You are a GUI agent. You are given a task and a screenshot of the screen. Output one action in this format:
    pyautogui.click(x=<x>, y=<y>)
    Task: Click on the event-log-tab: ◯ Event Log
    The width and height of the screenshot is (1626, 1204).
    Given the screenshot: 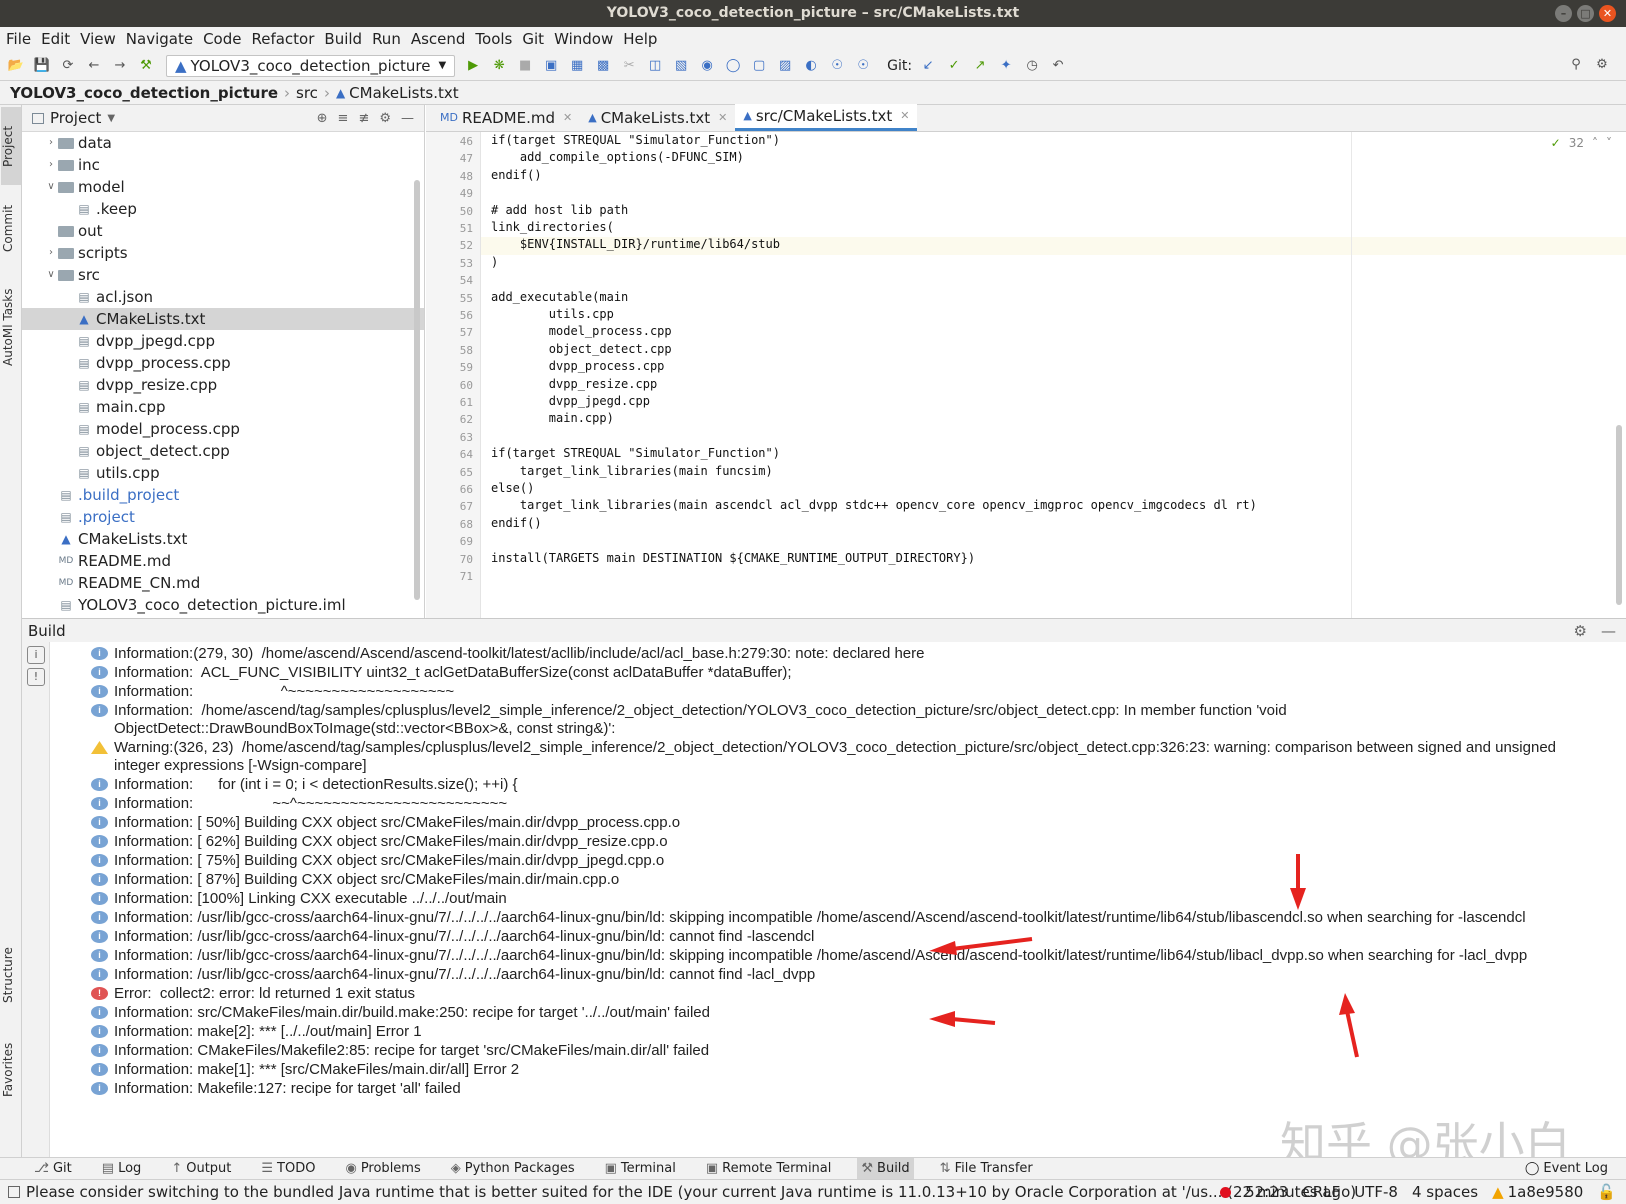 What is the action you would take?
    pyautogui.click(x=1566, y=1169)
    